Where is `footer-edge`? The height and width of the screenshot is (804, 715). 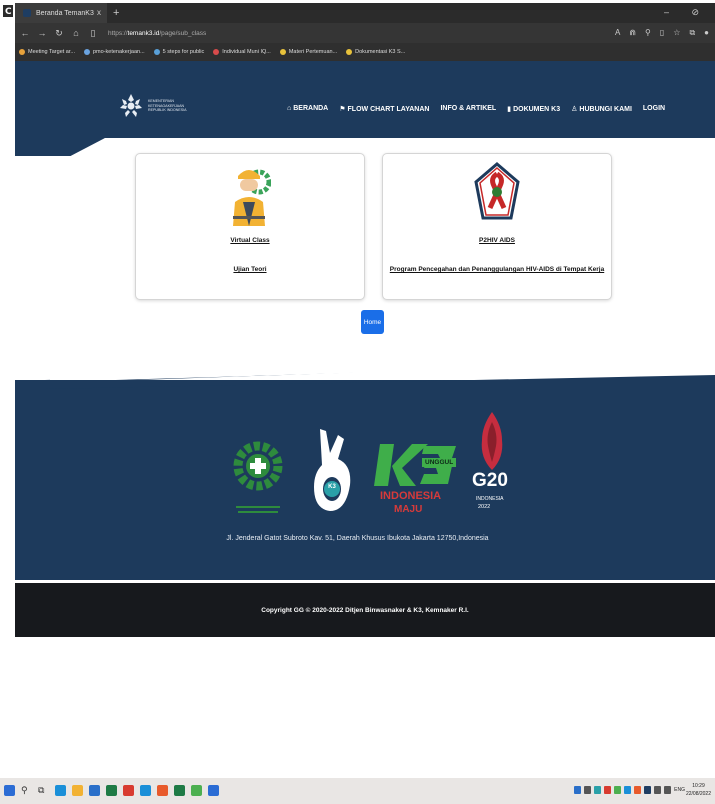 footer-edge is located at coordinates (365, 382).